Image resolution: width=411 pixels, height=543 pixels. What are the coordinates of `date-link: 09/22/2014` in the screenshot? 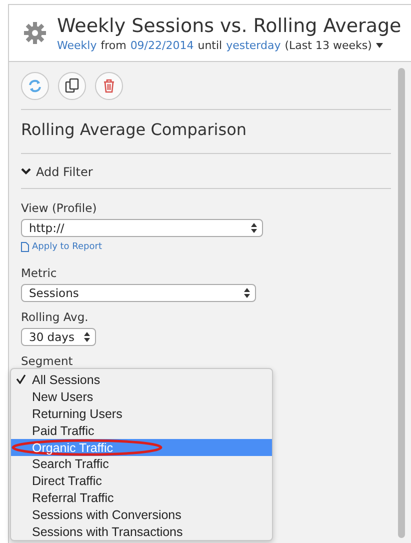 It's located at (162, 45).